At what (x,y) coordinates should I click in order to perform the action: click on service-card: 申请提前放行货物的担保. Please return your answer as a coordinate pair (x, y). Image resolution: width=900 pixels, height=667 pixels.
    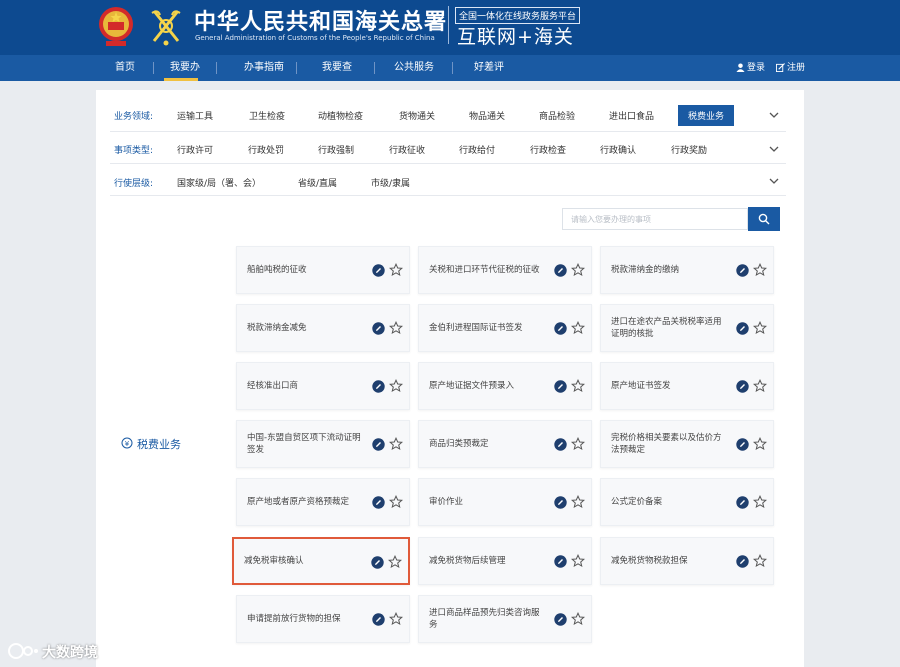
    Looking at the image, I should click on (323, 619).